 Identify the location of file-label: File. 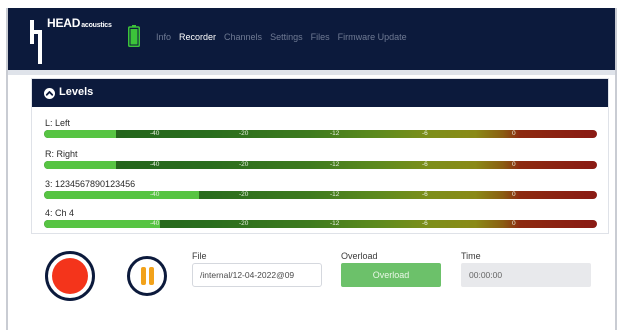
(199, 256).